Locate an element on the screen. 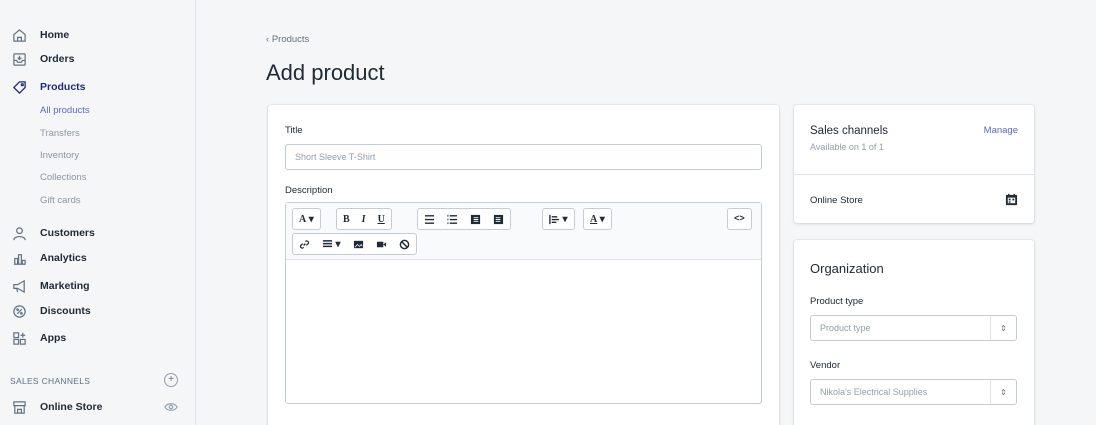  table-icon: ▾ is located at coordinates (331, 244).